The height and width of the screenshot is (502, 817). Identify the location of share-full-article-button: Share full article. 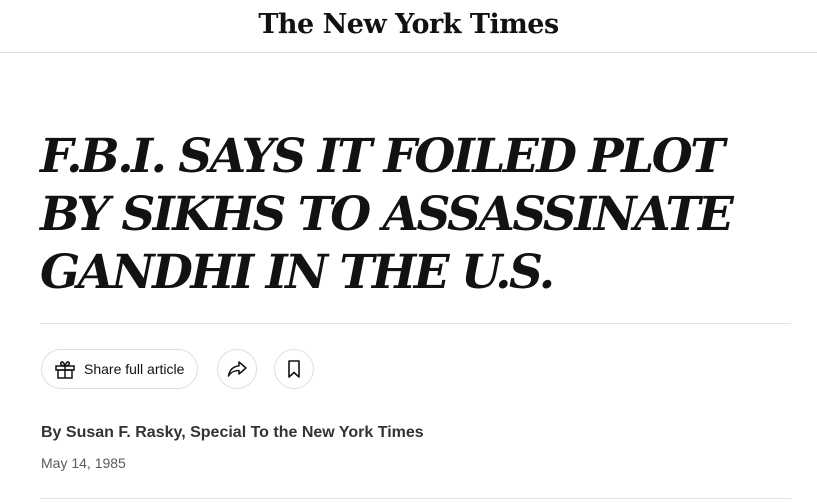
(120, 369).